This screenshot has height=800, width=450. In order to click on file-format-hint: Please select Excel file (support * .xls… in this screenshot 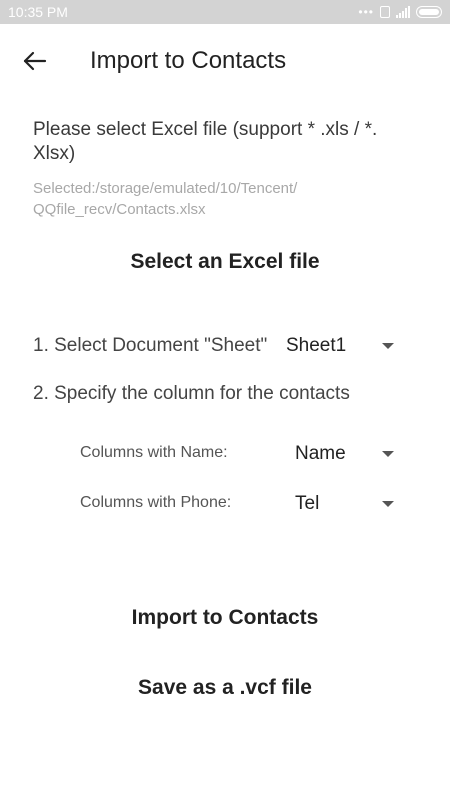, I will do `click(205, 141)`.